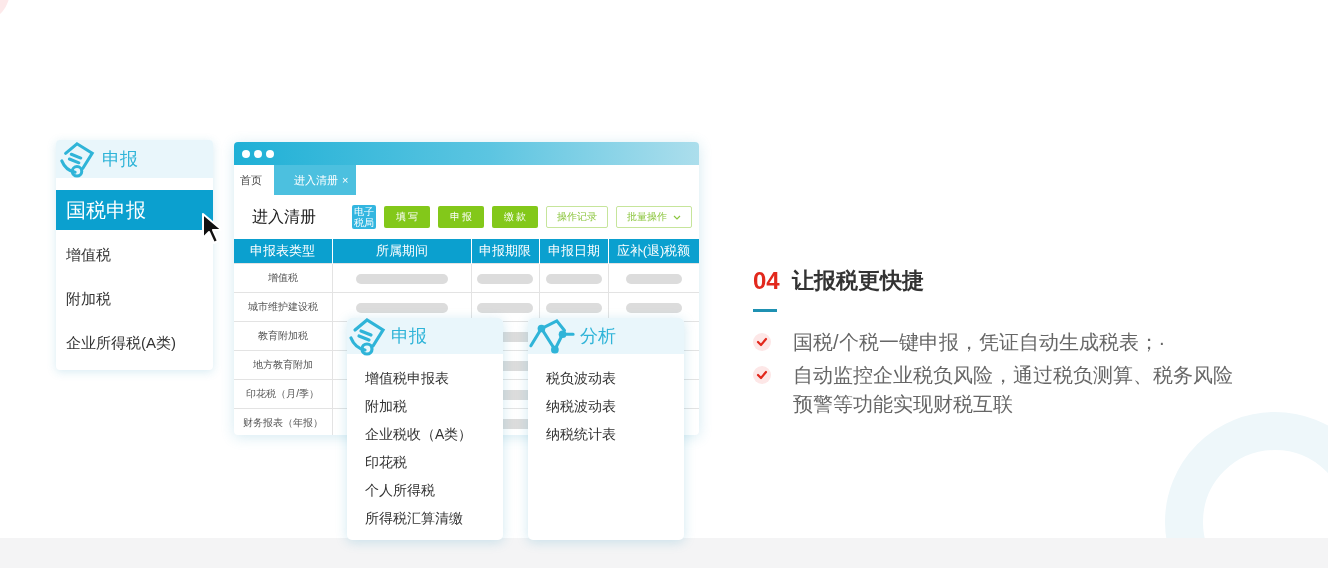  Describe the element at coordinates (615, 378) in the screenshot. I see `menu-item: 税负波动表` at that location.